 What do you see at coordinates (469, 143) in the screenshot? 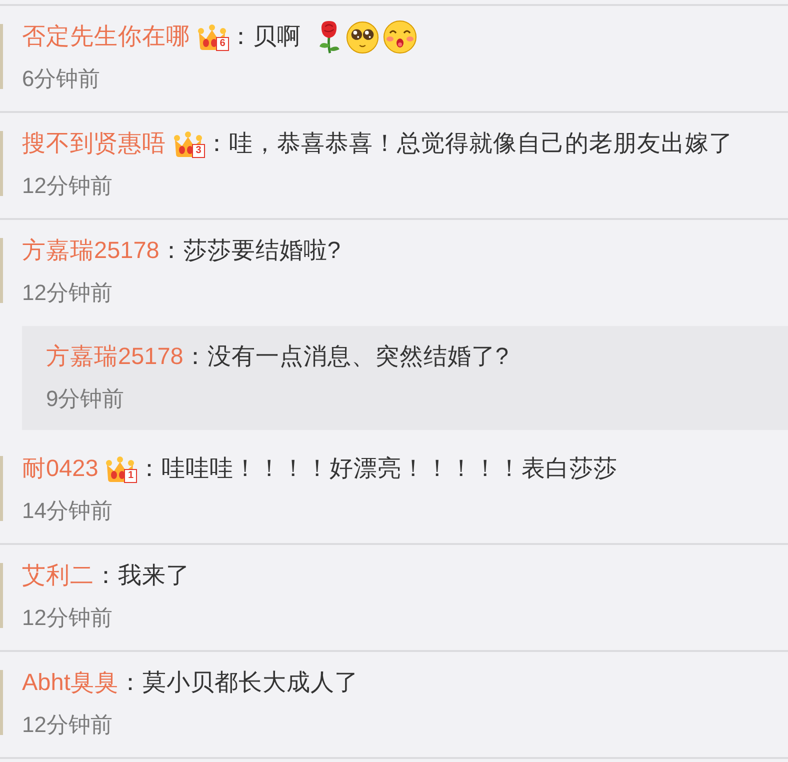
I see `comment-text: ：哇，恭喜恭喜！总觉得就像自己的老朋友出嫁了` at bounding box center [469, 143].